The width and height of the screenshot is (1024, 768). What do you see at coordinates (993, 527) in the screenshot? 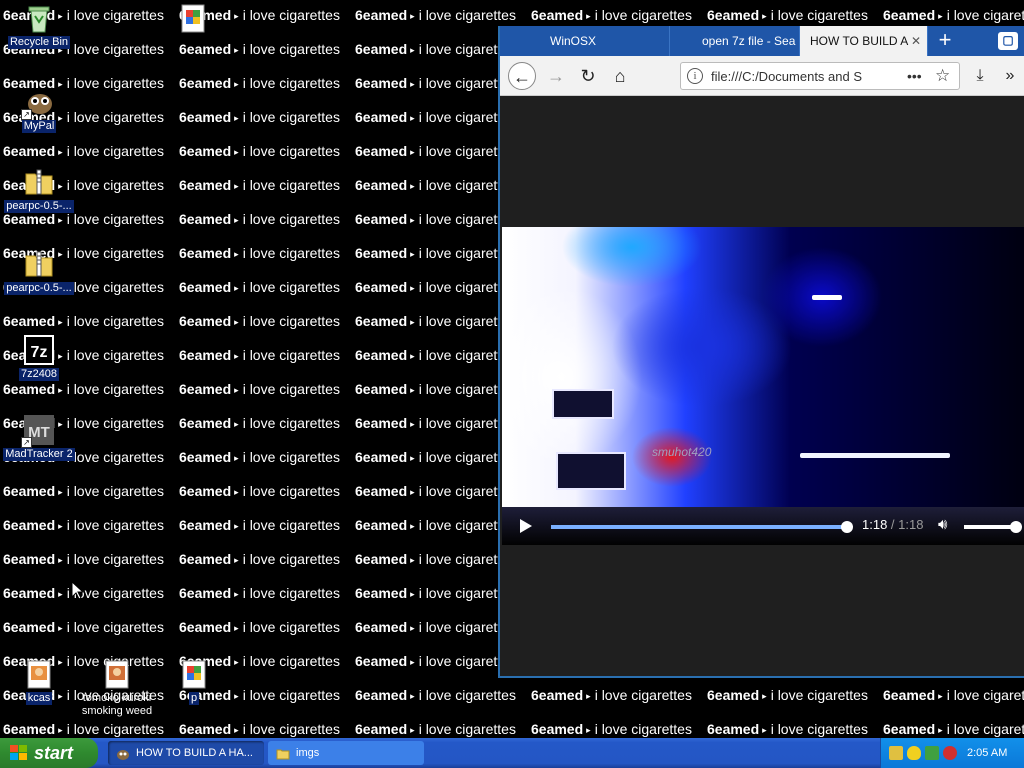
I see `volume-slider` at bounding box center [993, 527].